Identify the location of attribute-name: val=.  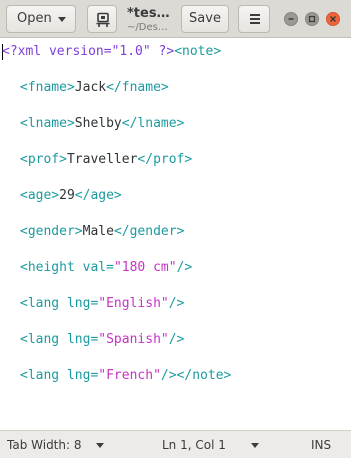
(94, 267).